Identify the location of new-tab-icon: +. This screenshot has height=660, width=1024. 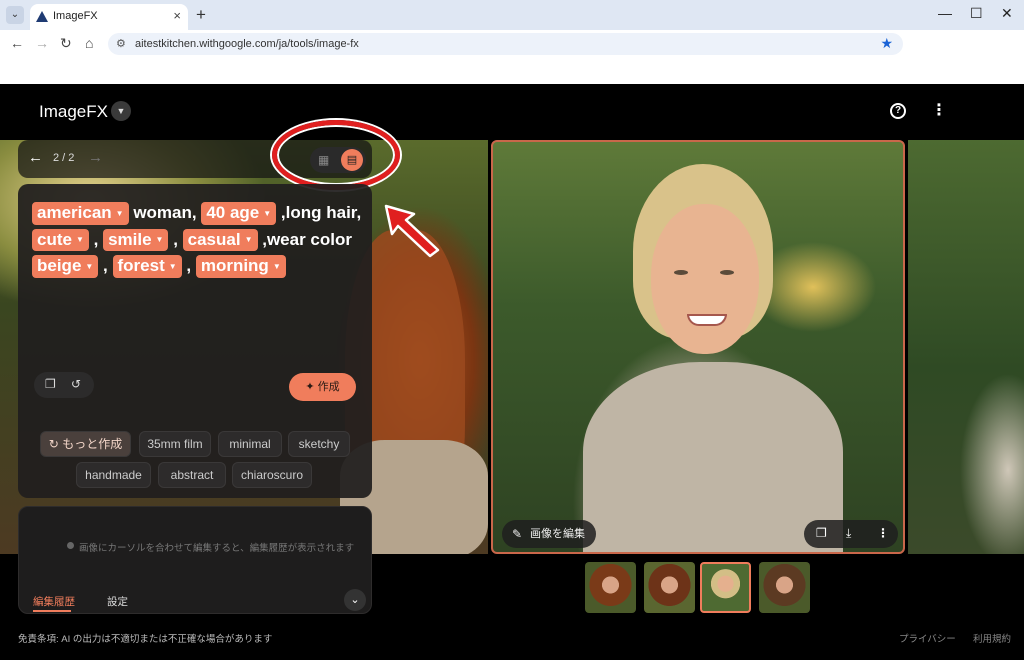
(201, 15).